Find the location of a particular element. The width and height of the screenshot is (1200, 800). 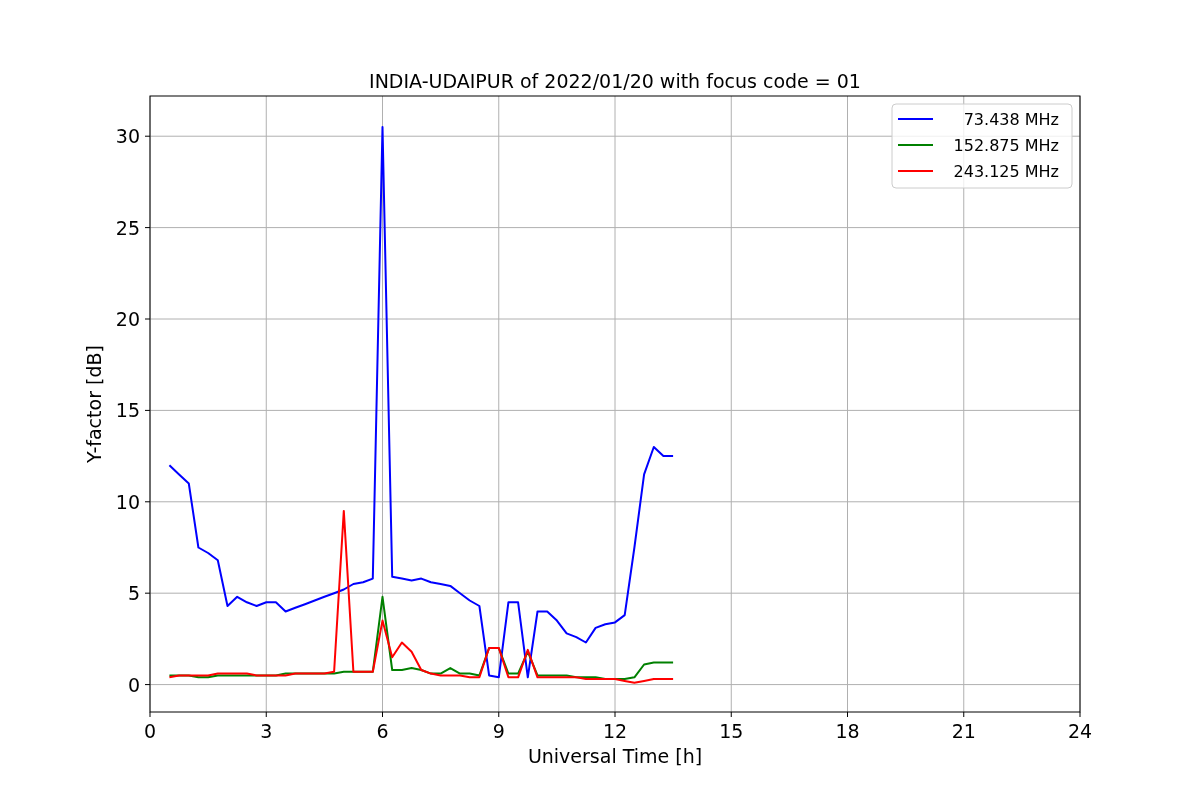

tick-label: 24 is located at coordinates (1080, 731).